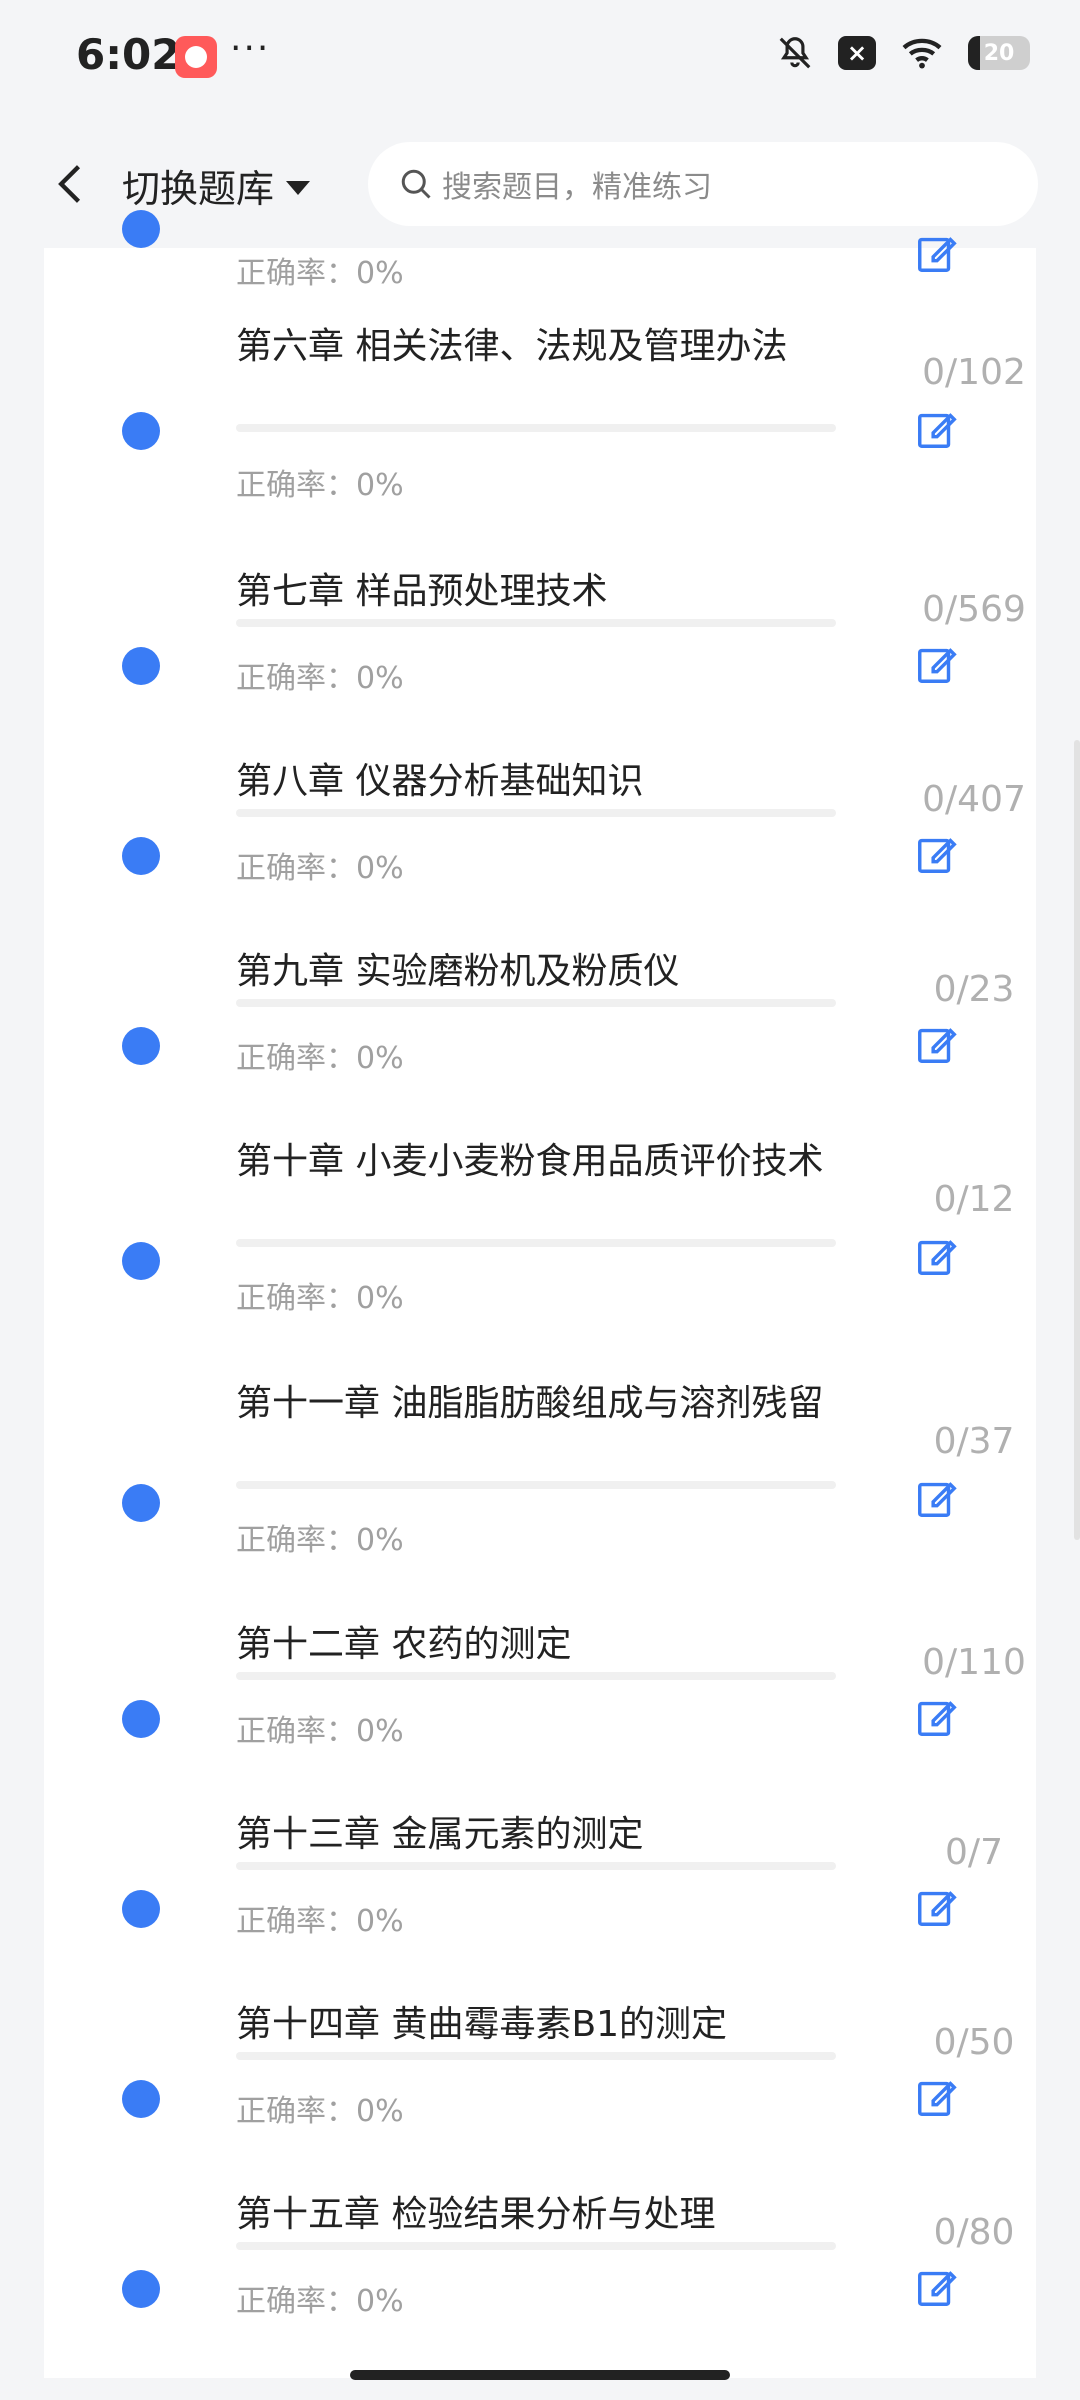  Describe the element at coordinates (530, 1161) in the screenshot. I see `chapter-title: 第十章 小麦小麦粉食用品质评价技术` at that location.